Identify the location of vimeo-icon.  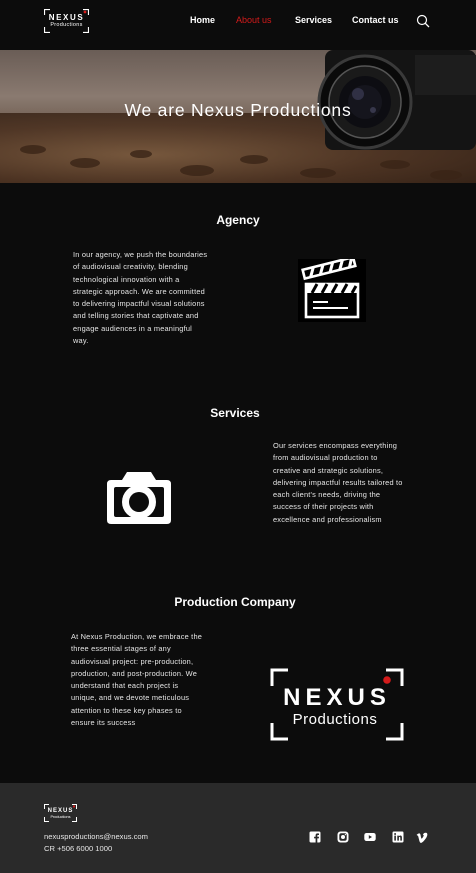
(422, 837).